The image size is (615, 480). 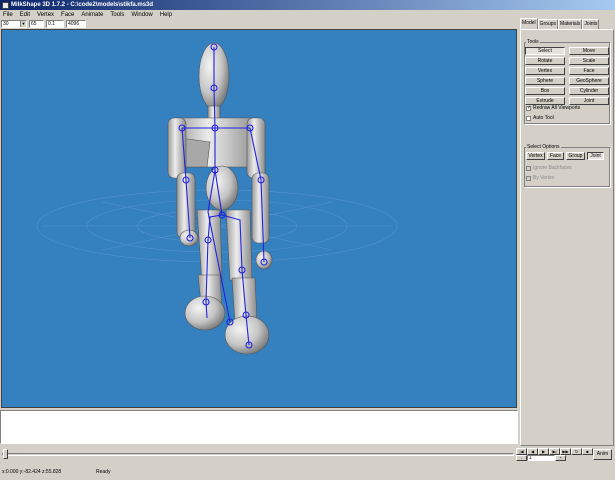 What do you see at coordinates (36, 24) in the screenshot?
I see `toolbar-field-2: 65` at bounding box center [36, 24].